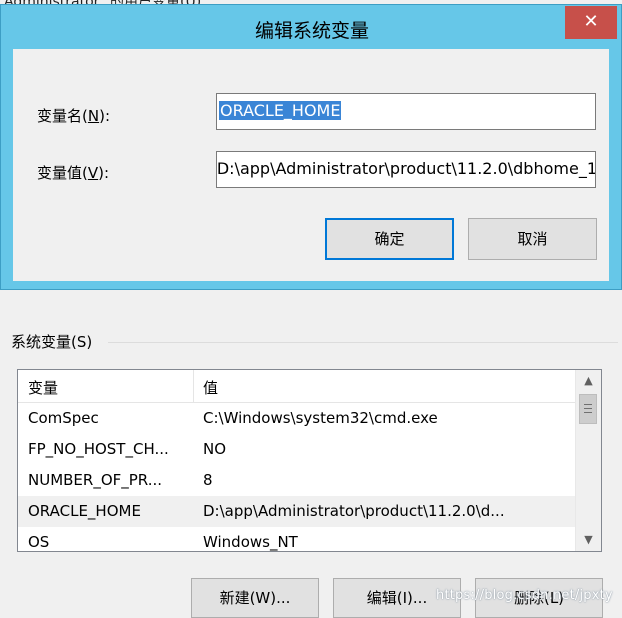 The width and height of the screenshot is (622, 618). Describe the element at coordinates (215, 449) in the screenshot. I see `row-variable-value: NO` at that location.